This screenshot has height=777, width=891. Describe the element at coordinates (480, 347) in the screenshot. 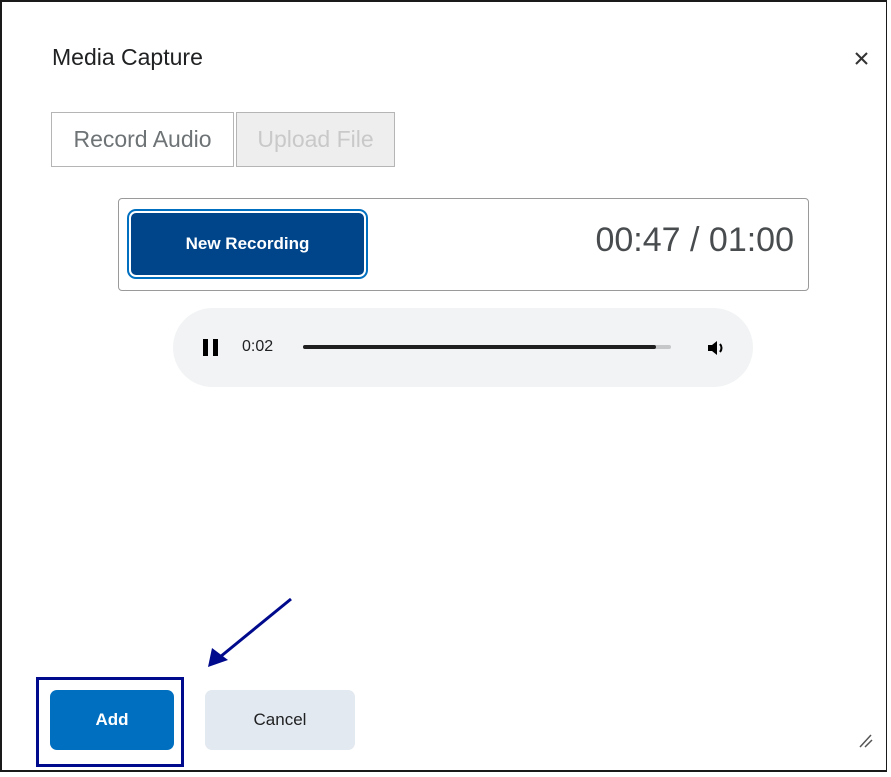

I see `progress-fill` at that location.